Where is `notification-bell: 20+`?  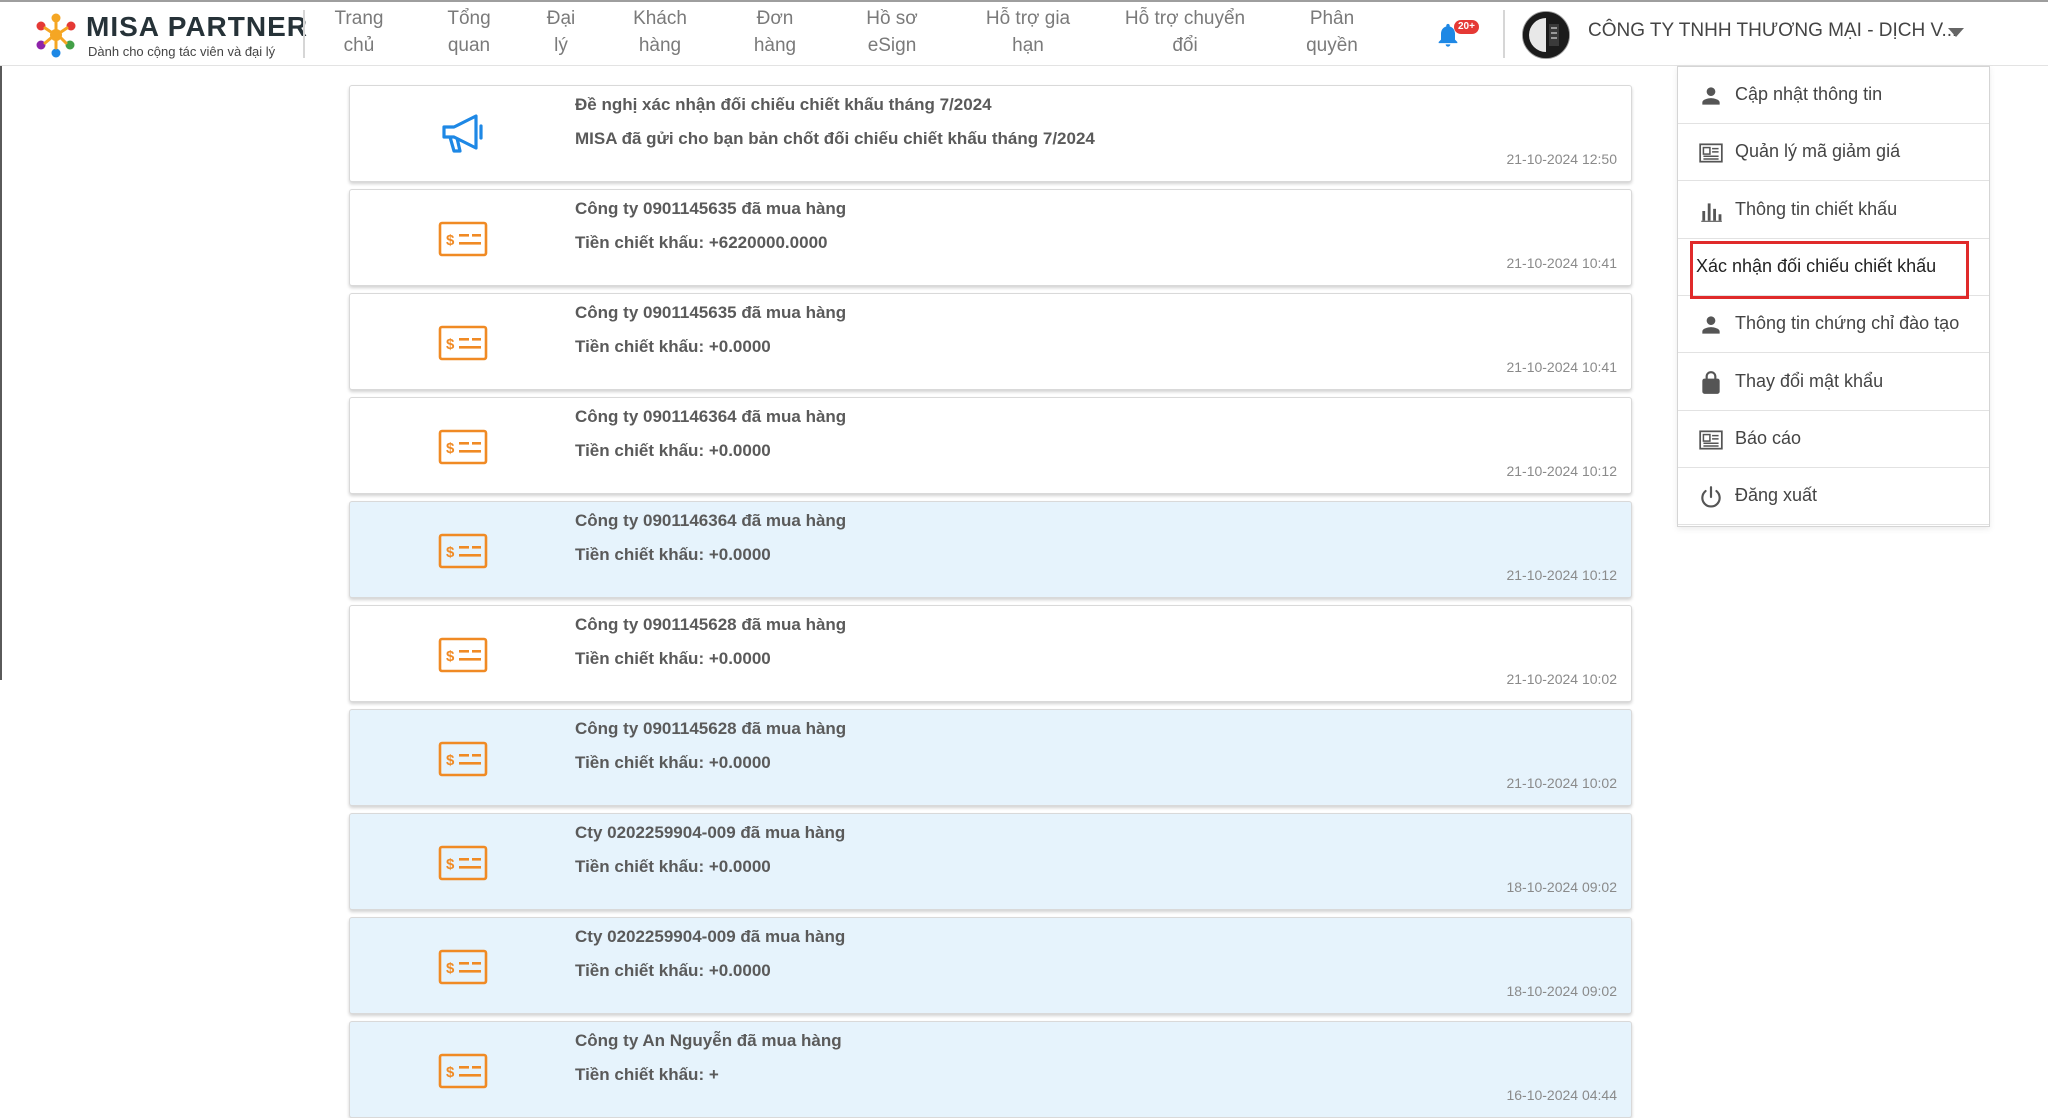
notification-bell: 20+ is located at coordinates (1456, 33).